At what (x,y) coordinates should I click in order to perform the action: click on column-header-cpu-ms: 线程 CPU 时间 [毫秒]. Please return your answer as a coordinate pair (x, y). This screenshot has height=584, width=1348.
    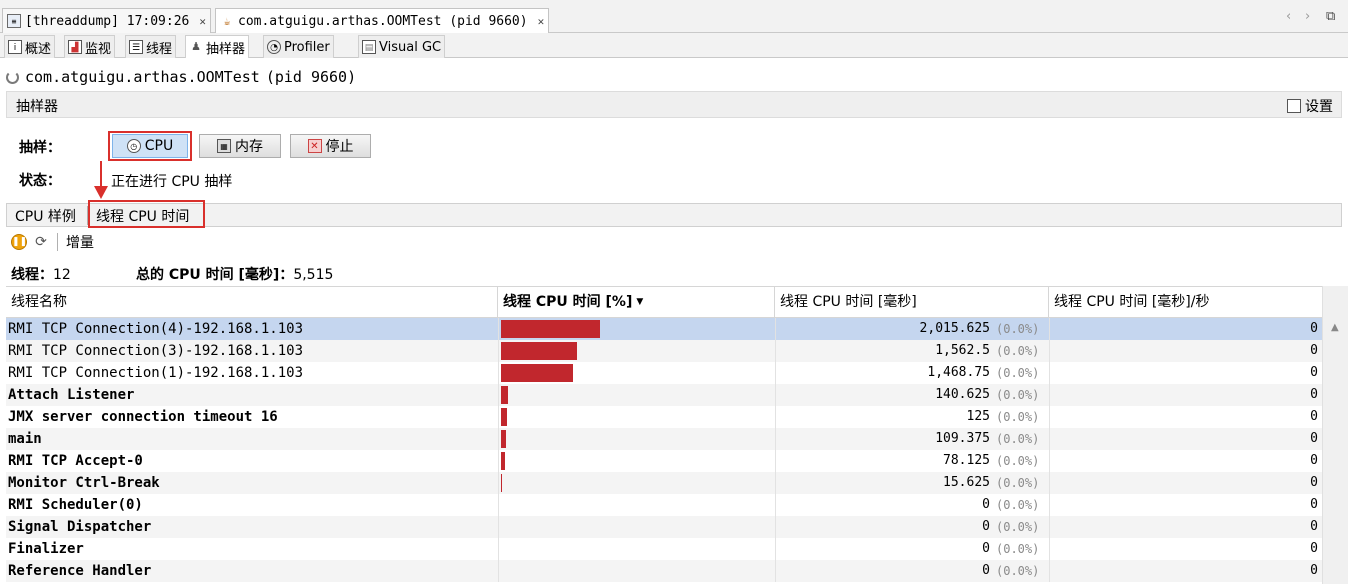
    Looking at the image, I should click on (912, 302).